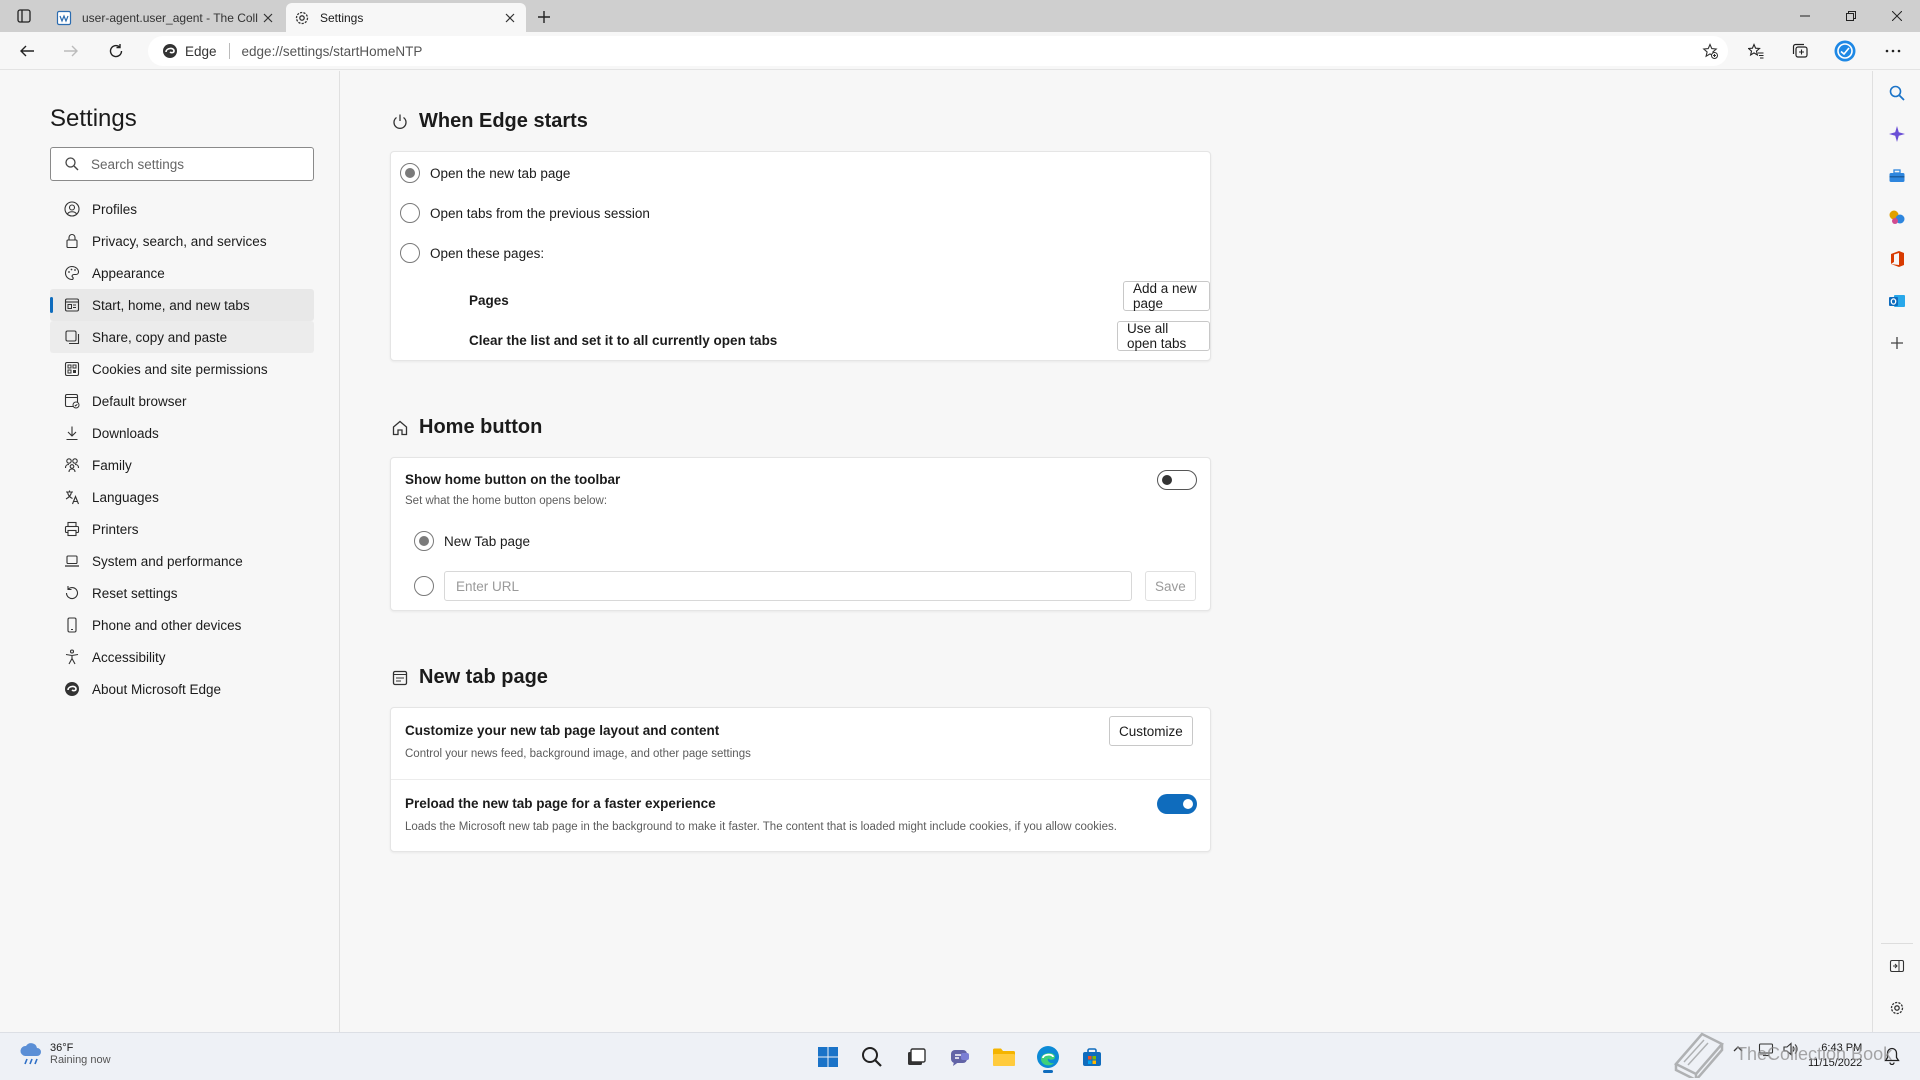 Image resolution: width=1920 pixels, height=1080 pixels. Describe the element at coordinates (1170, 586) in the screenshot. I see `save-url-button: Save` at that location.